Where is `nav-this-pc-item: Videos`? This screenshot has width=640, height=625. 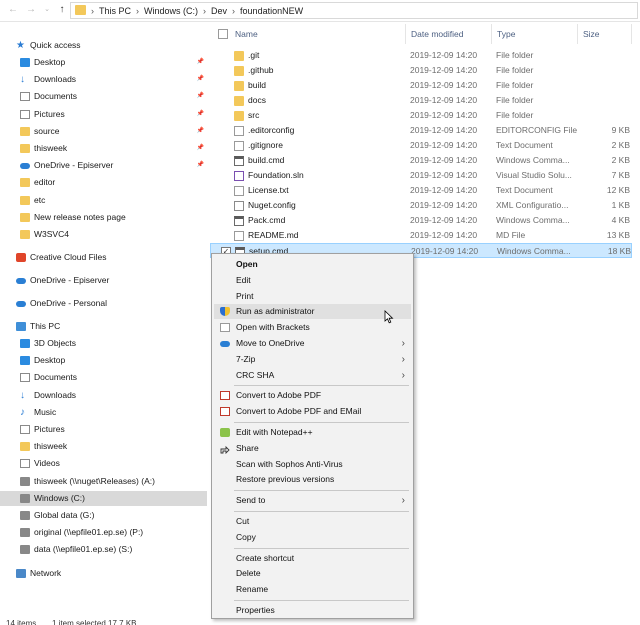 nav-this-pc-item: Videos is located at coordinates (103, 463).